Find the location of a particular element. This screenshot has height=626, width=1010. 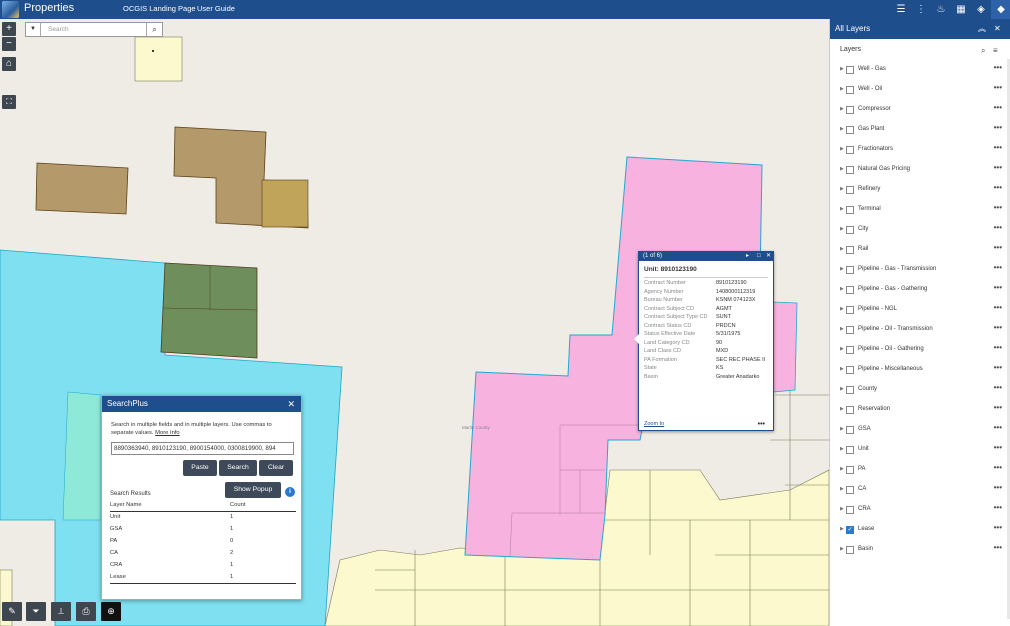

print-icon: ⎙ is located at coordinates (86, 611).